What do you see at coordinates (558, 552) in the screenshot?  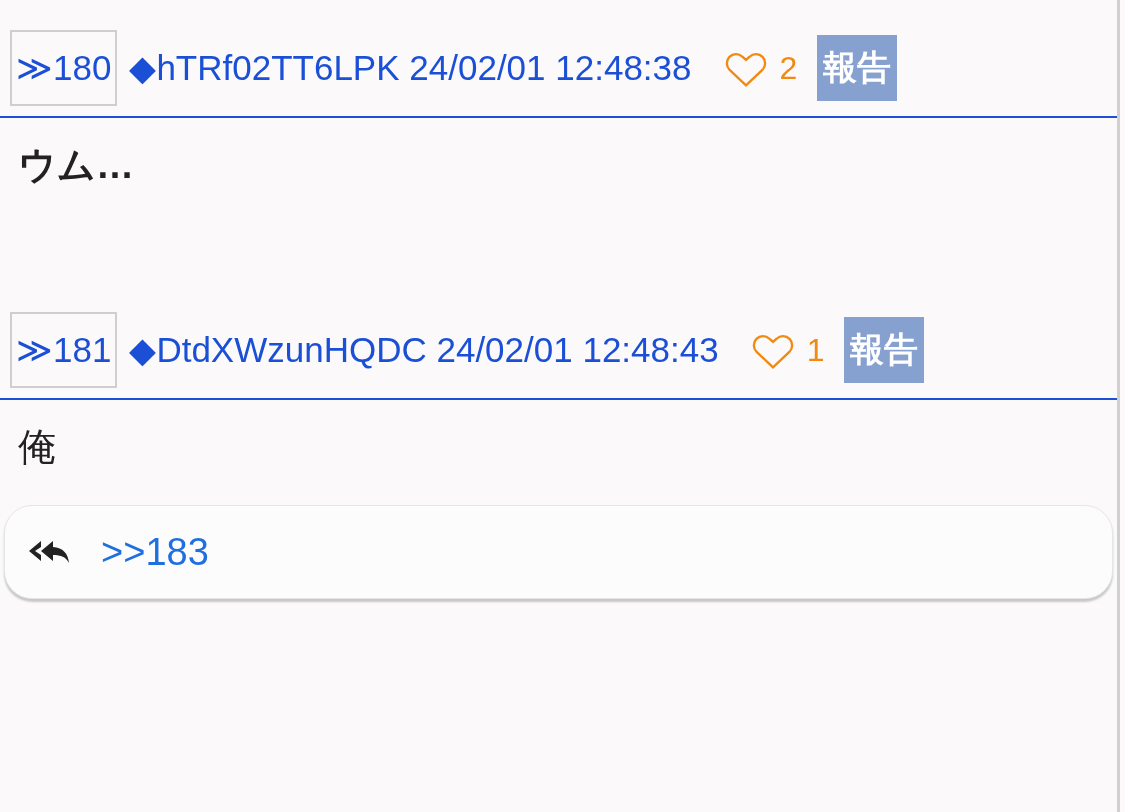 I see `reply-button: >>183` at bounding box center [558, 552].